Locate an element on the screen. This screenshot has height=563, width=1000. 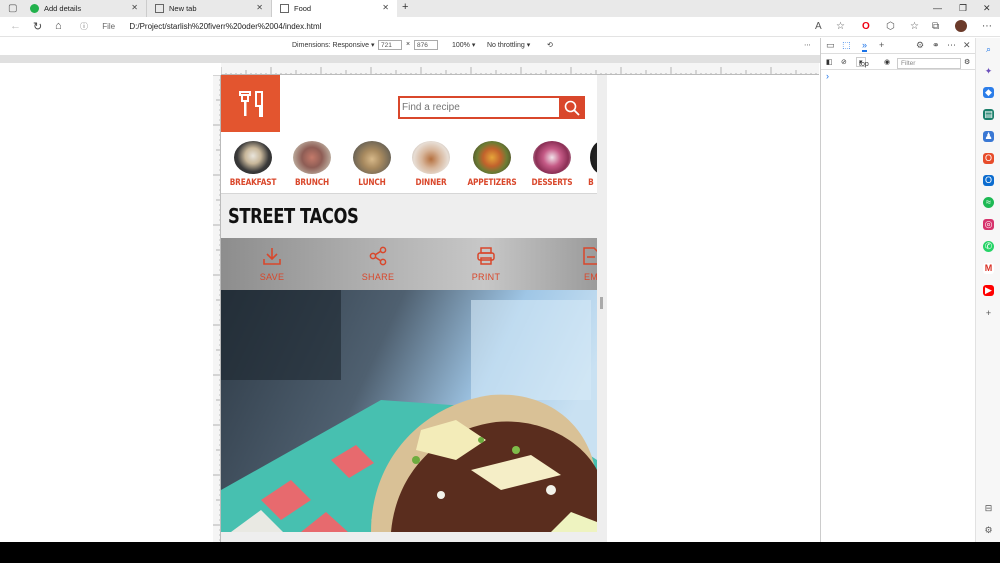
games-icon: ♟ is located at coordinates (988, 136).